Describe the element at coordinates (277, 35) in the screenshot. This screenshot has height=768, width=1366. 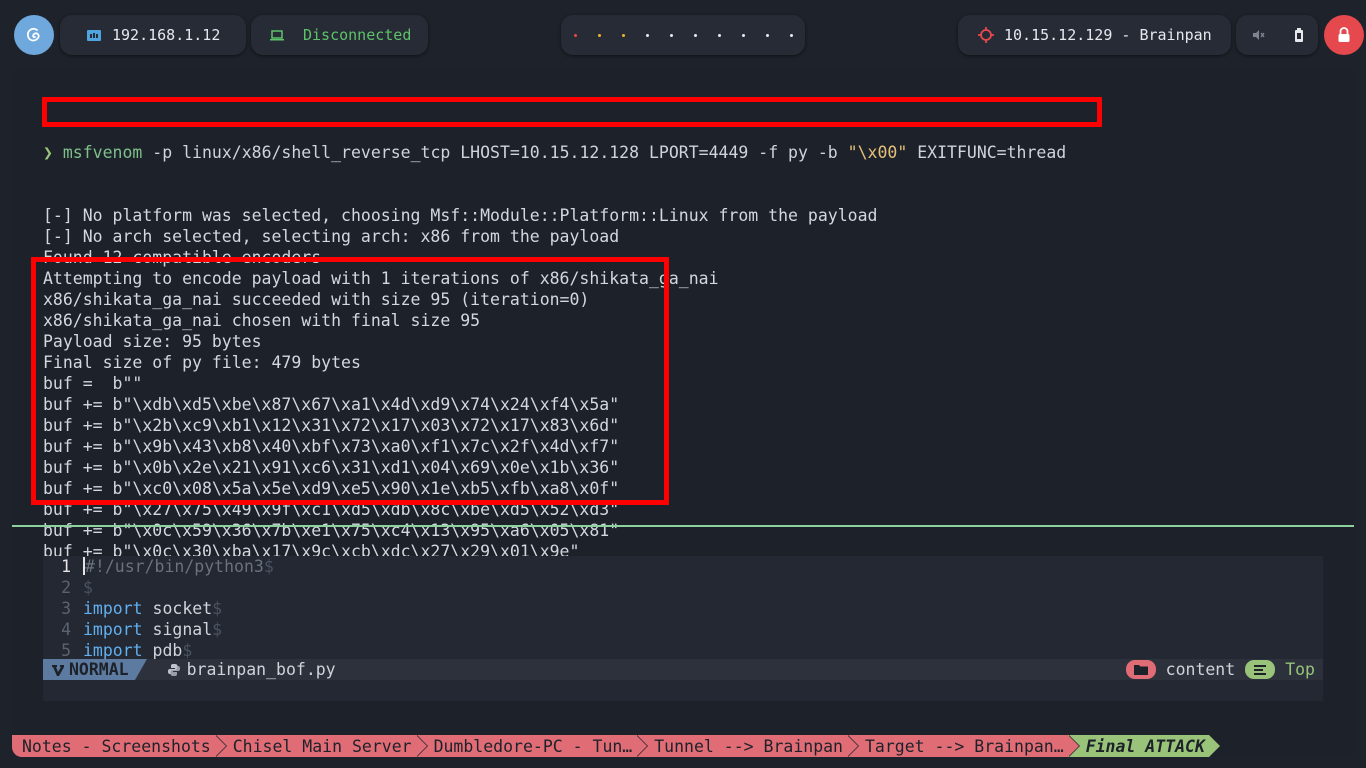
I see `laptop-icon` at that location.